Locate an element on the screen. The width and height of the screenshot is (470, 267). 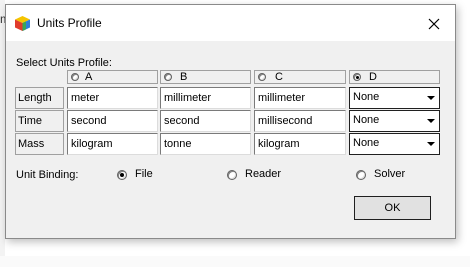
binding-file-radio is located at coordinates (122, 175).